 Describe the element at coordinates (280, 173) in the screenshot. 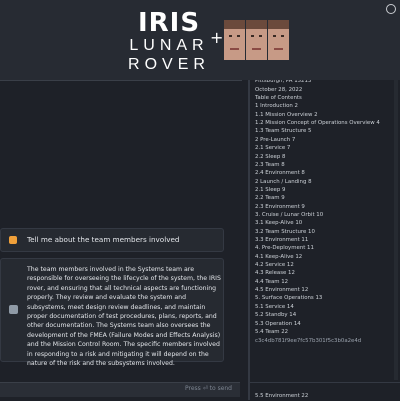

I see `doc-line: 2.4 Environment 8` at that location.